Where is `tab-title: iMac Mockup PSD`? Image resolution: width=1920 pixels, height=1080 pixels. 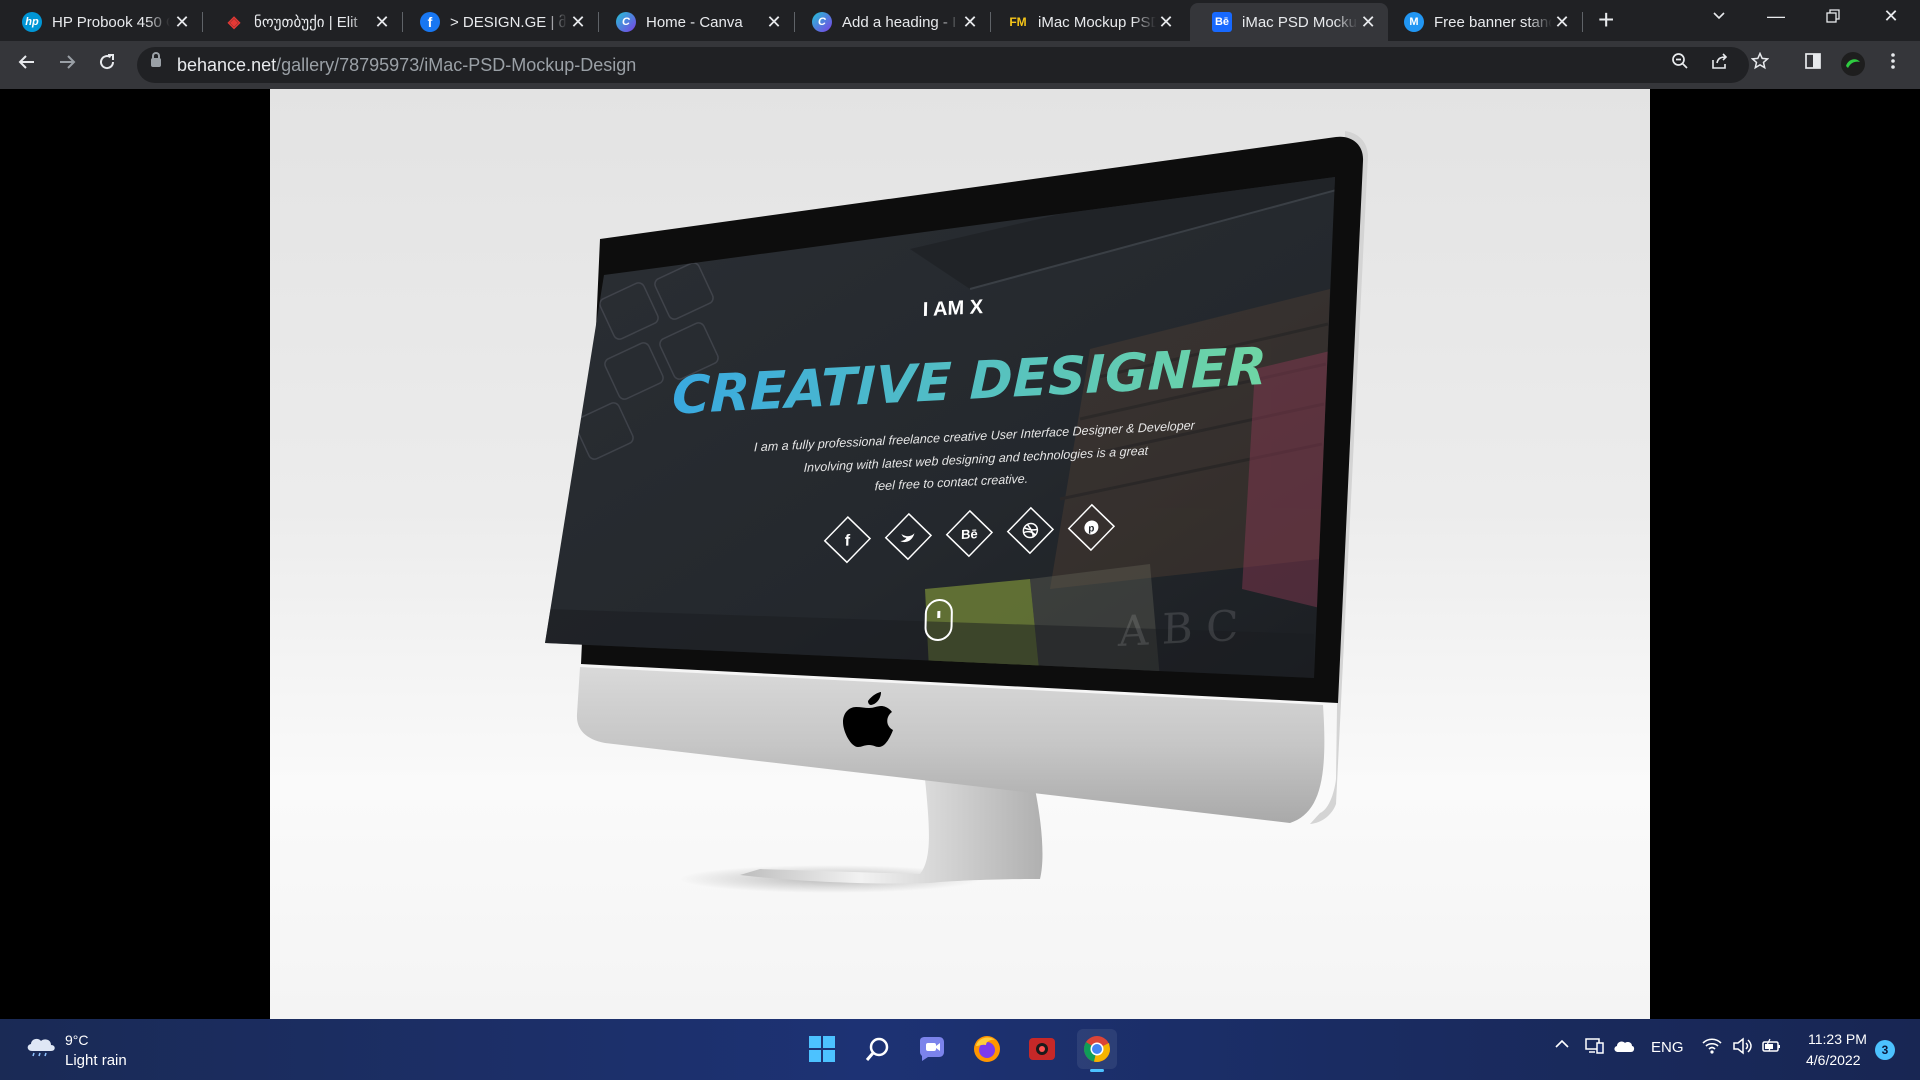 tab-title: iMac Mockup PSD is located at coordinates (1097, 22).